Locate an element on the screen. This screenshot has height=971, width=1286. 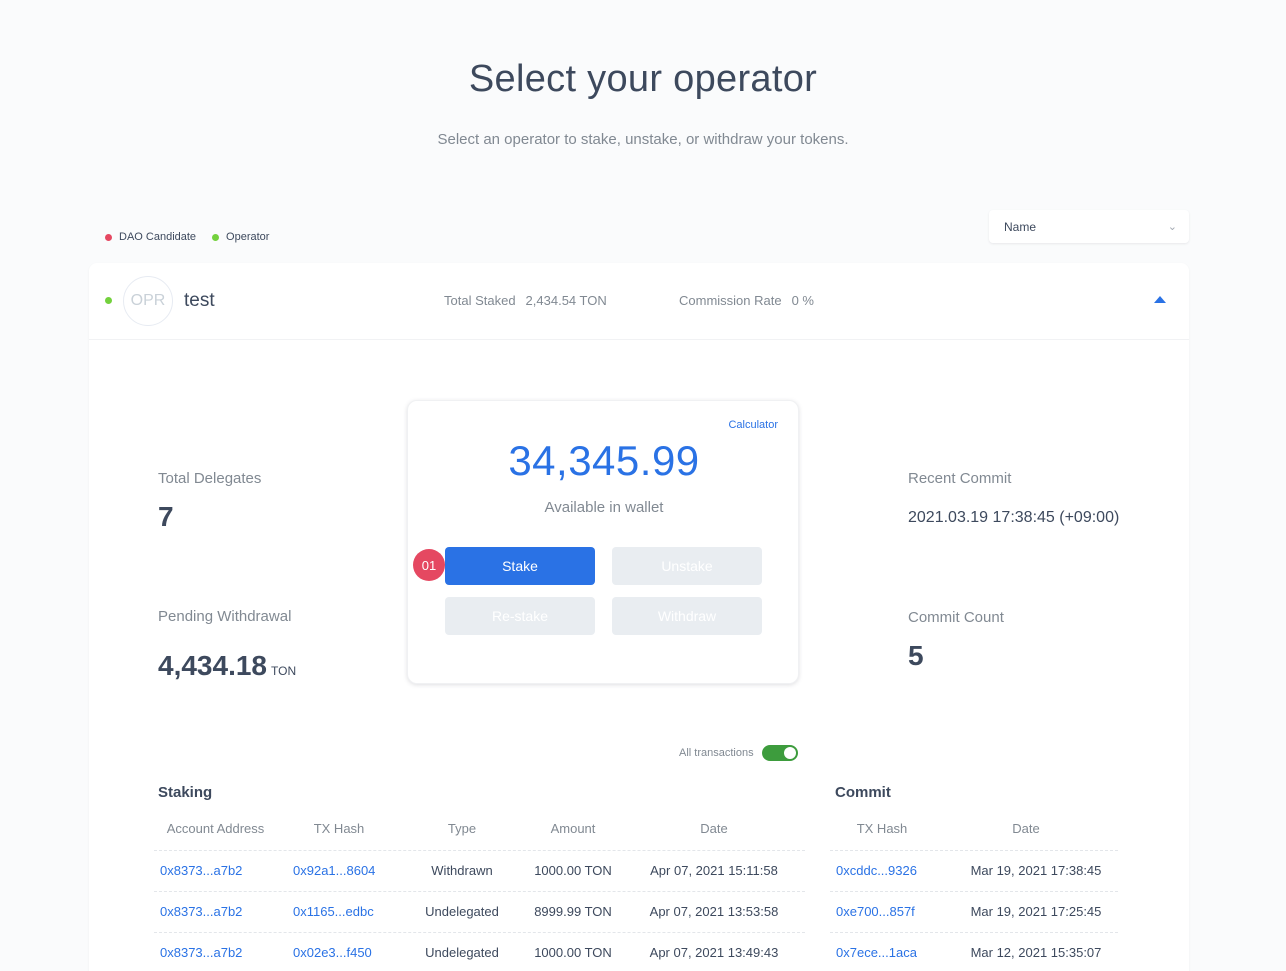
staking-col-type: Type is located at coordinates (462, 828).